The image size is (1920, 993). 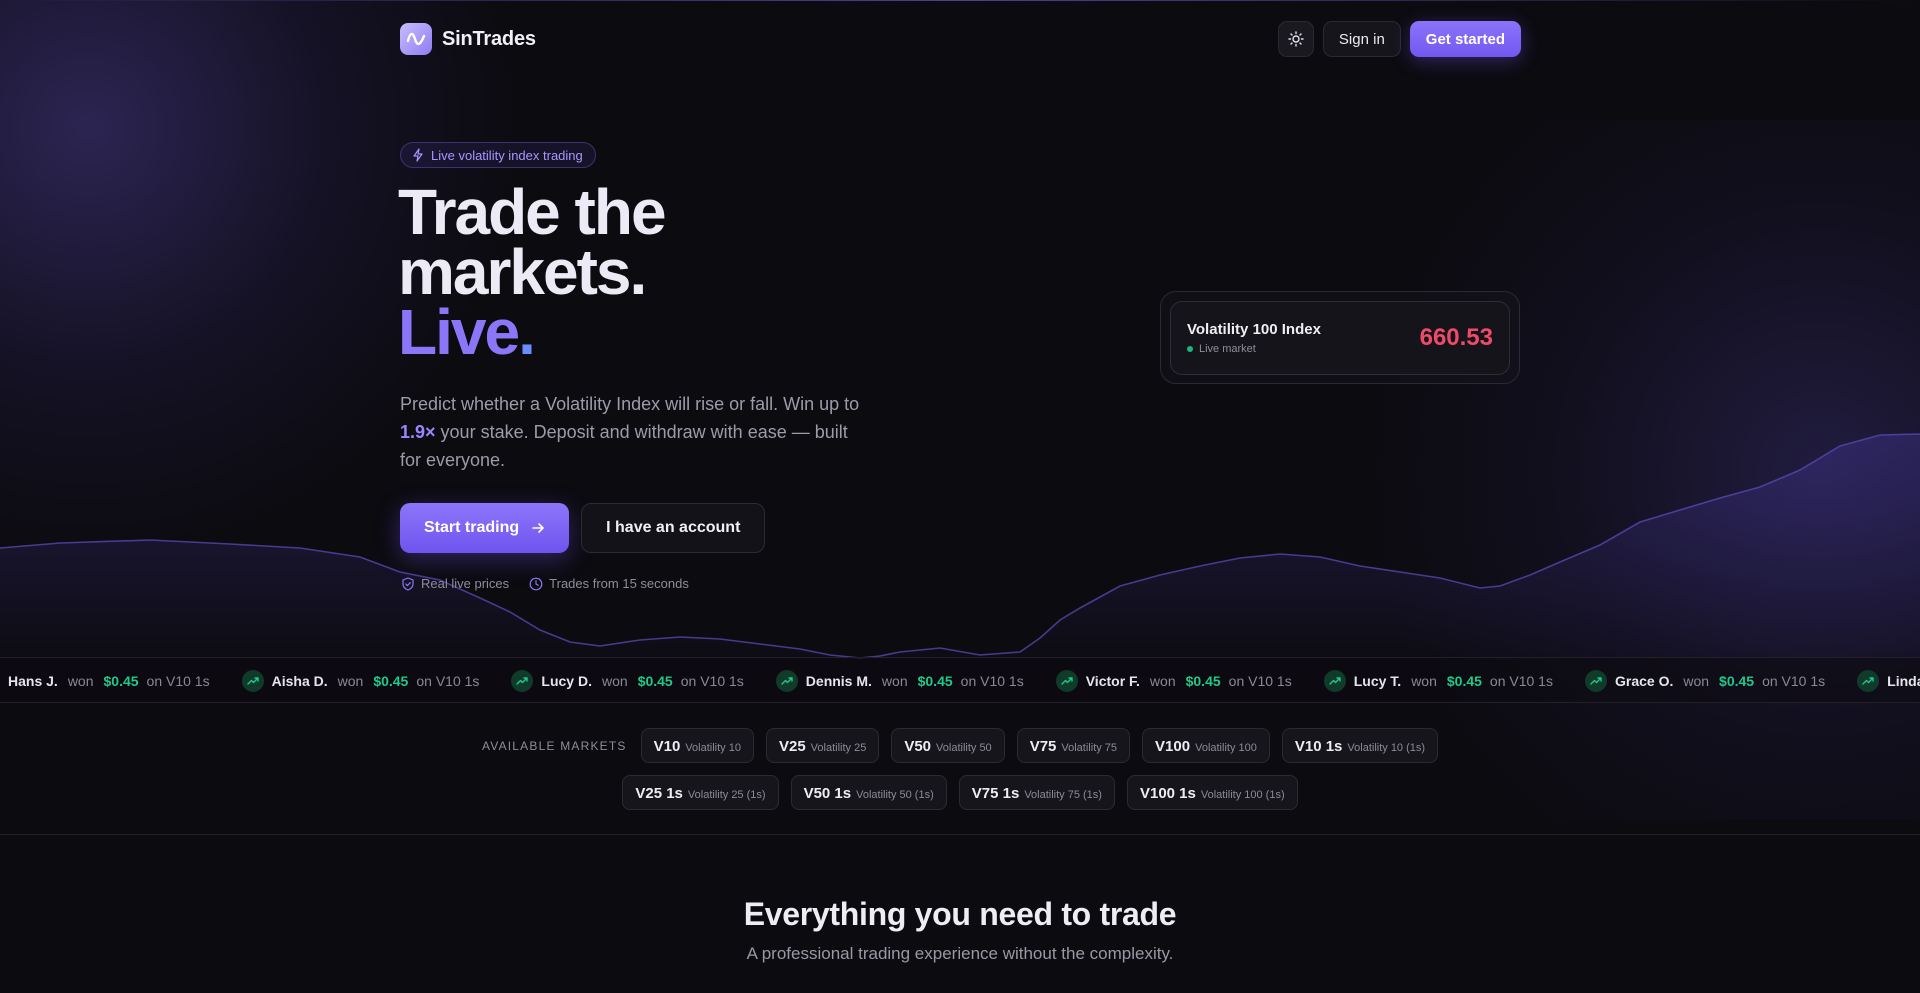 I want to click on market-chip-code: V100 1s, so click(x=1167, y=793).